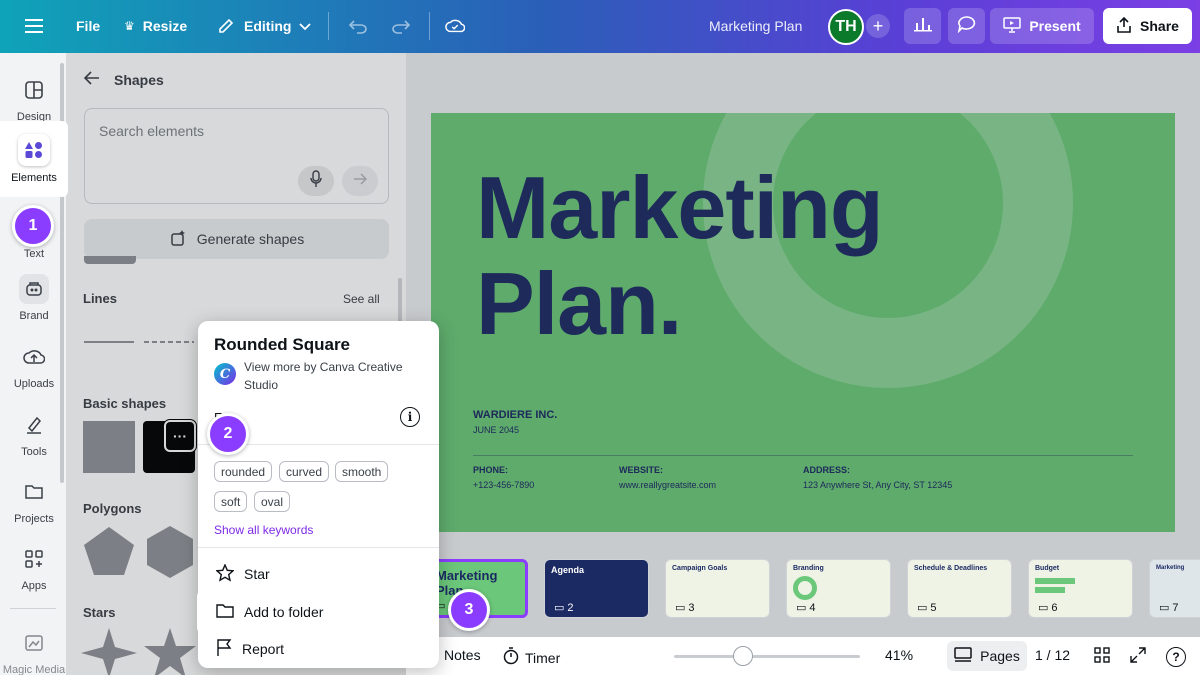 This screenshot has height=675, width=1200. What do you see at coordinates (543, 657) in the screenshot?
I see `timer-label: Timer` at bounding box center [543, 657].